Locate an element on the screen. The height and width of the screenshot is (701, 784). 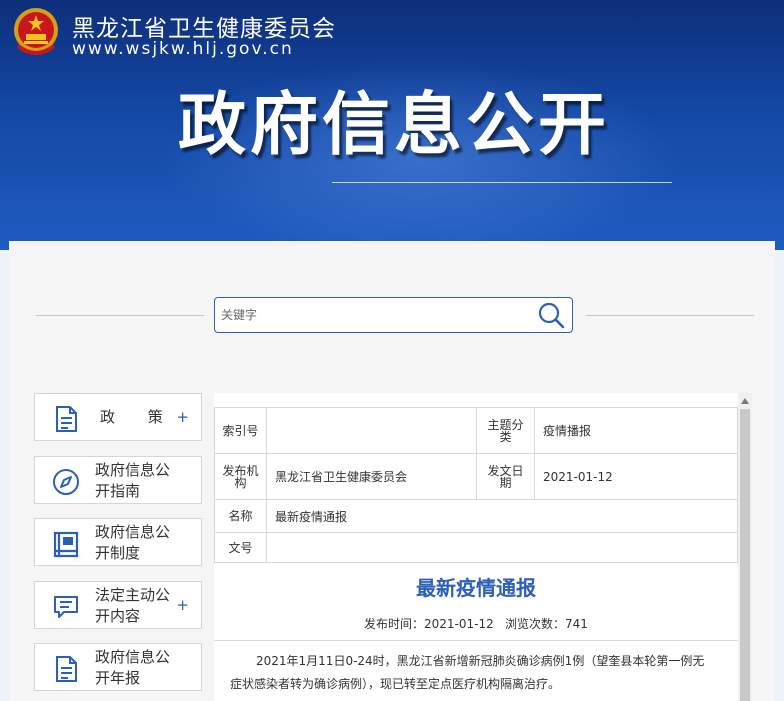
publish-time: 发布时间：2021-01-12 is located at coordinates (429, 624).